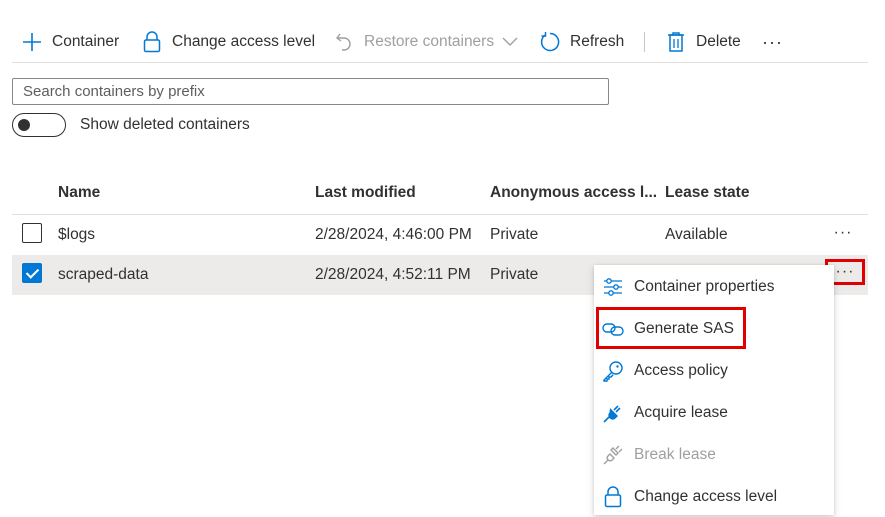  I want to click on menu-item-label: Container properties, so click(704, 286).